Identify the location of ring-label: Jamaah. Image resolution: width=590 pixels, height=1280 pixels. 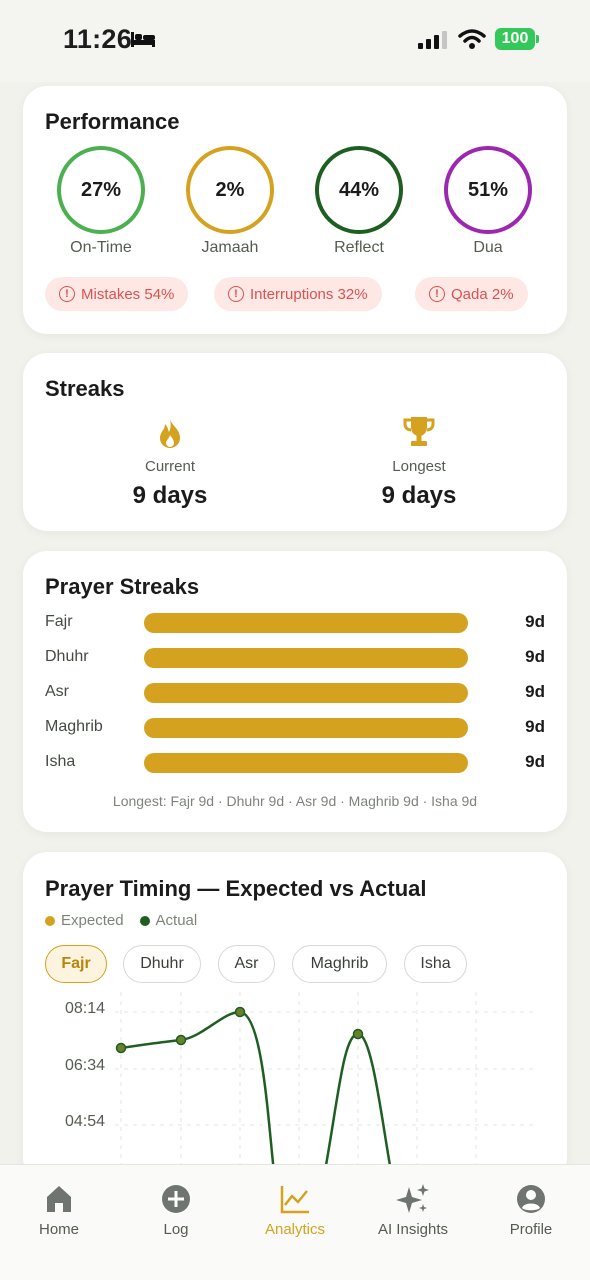
(230, 247).